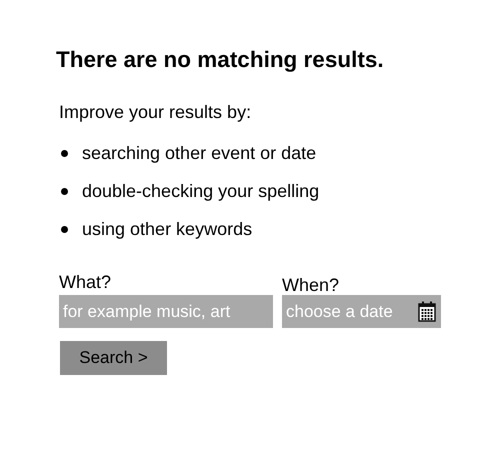 This screenshot has height=474, width=504. What do you see at coordinates (85, 282) in the screenshot?
I see `what-label: What?` at bounding box center [85, 282].